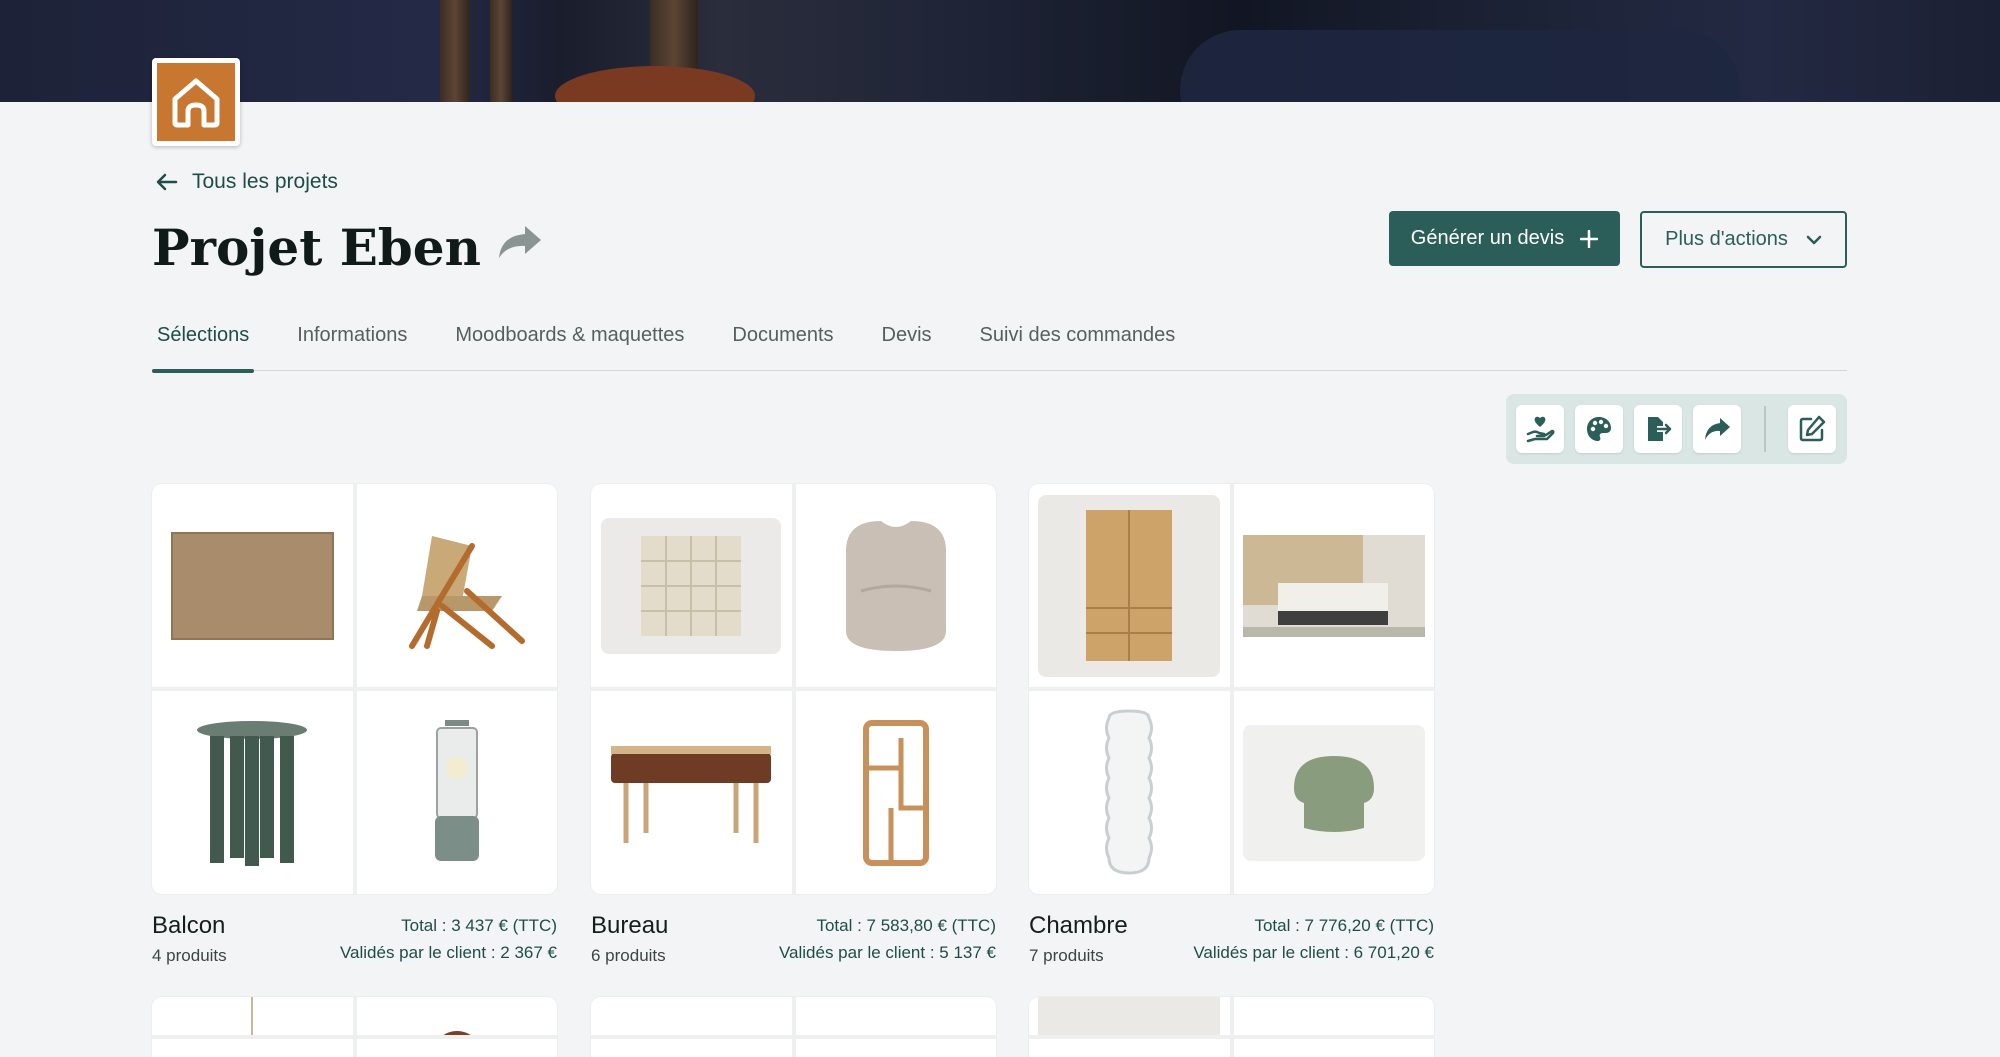 This screenshot has height=1057, width=2000. I want to click on hand-heart-icon, so click(1540, 429).